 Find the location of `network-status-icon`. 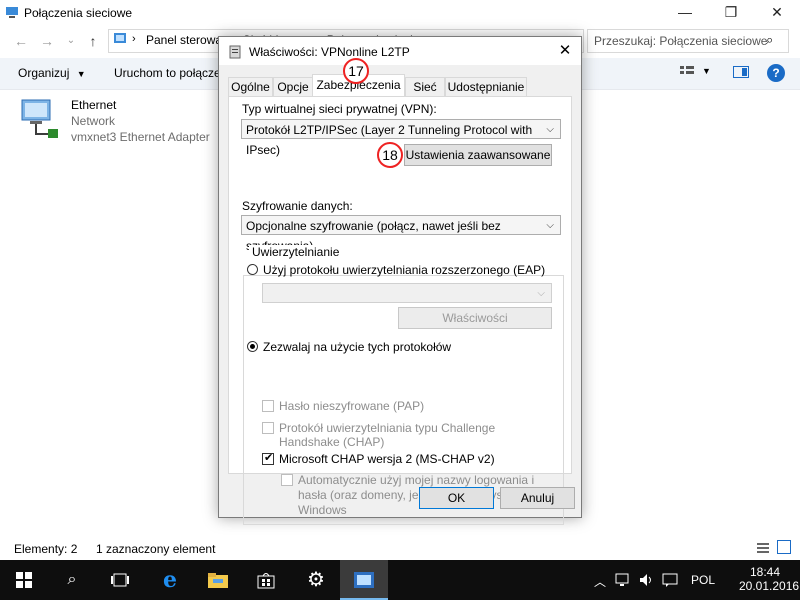

network-status-icon is located at coordinates (623, 581).